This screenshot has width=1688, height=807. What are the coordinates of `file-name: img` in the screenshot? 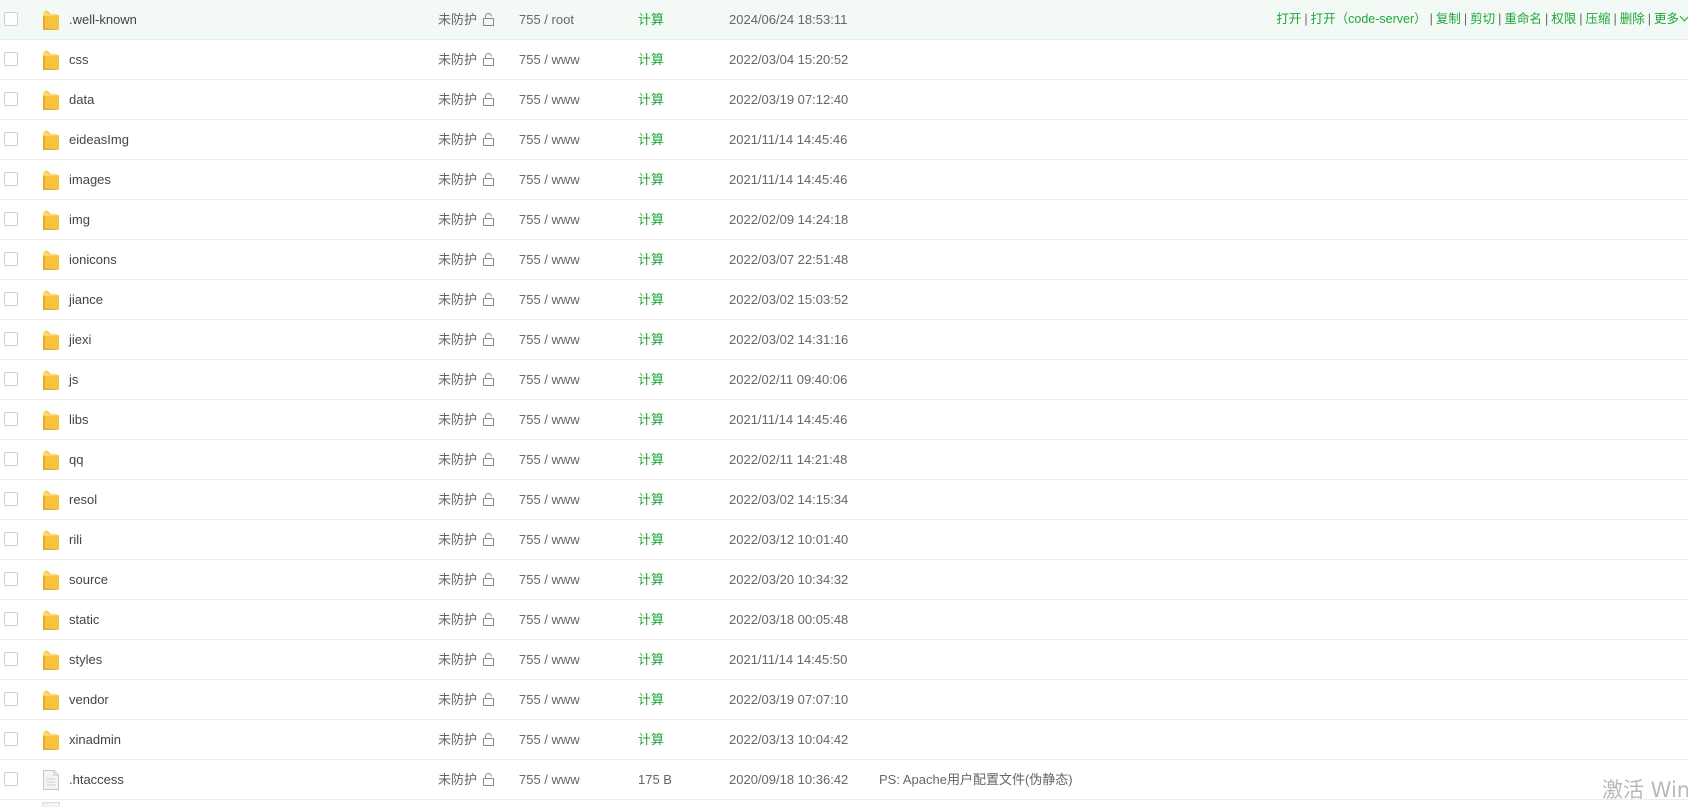 It's located at (79, 219).